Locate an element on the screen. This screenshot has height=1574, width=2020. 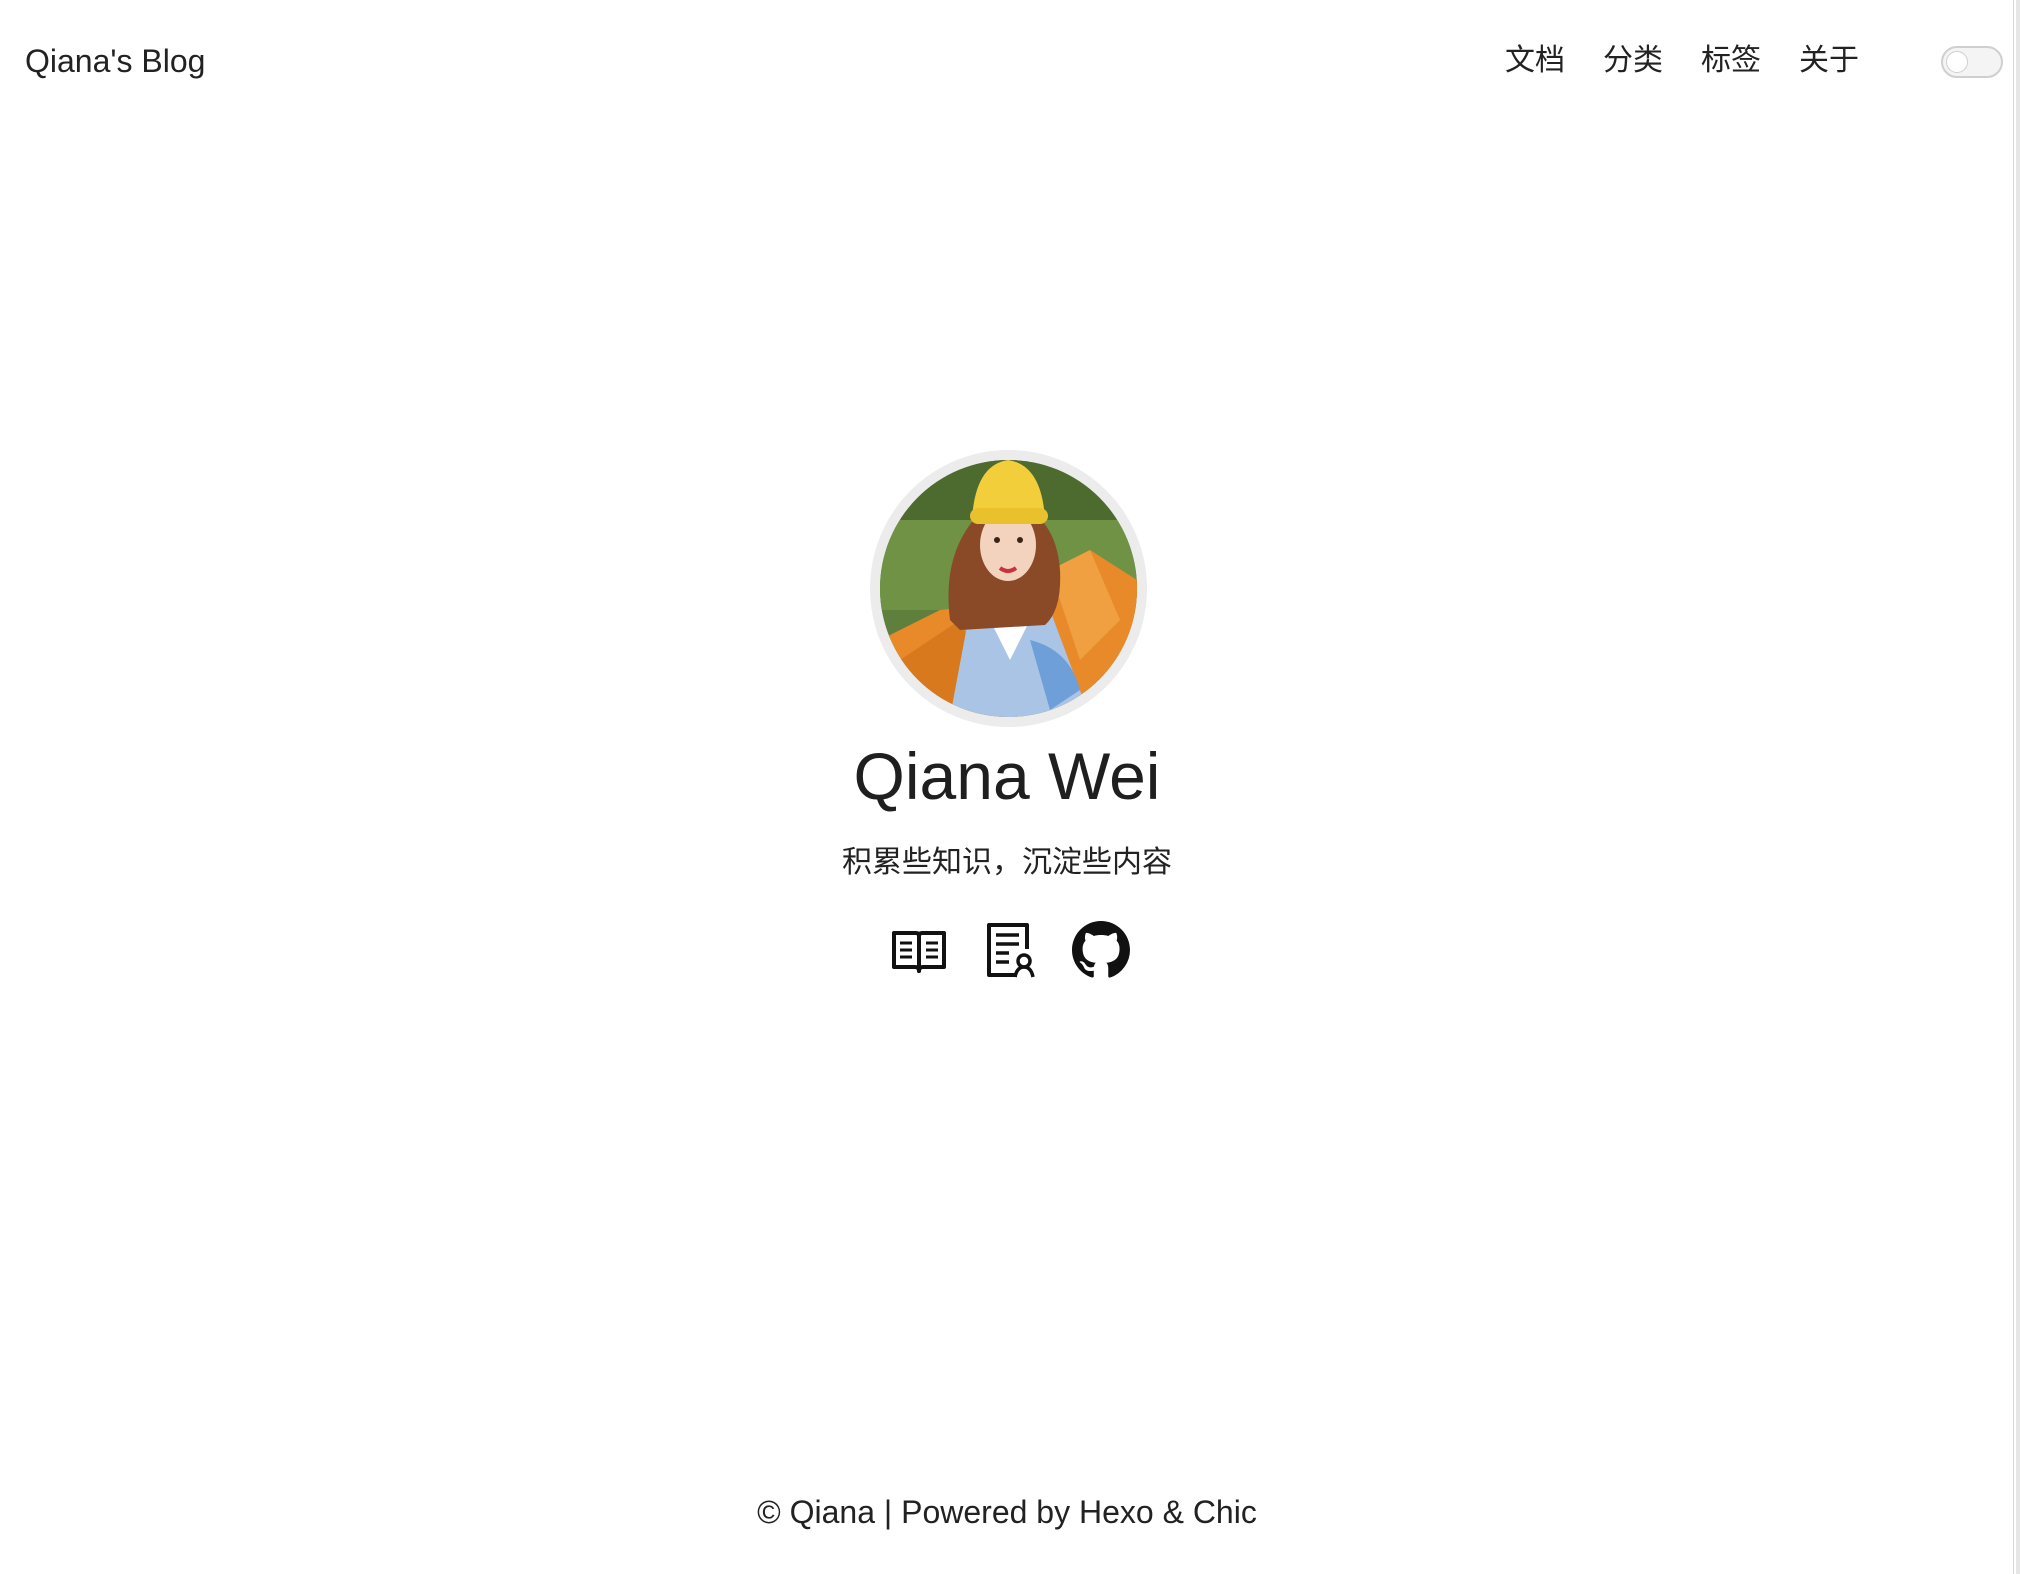
nav-item-categories: 分类 is located at coordinates (1633, 61).